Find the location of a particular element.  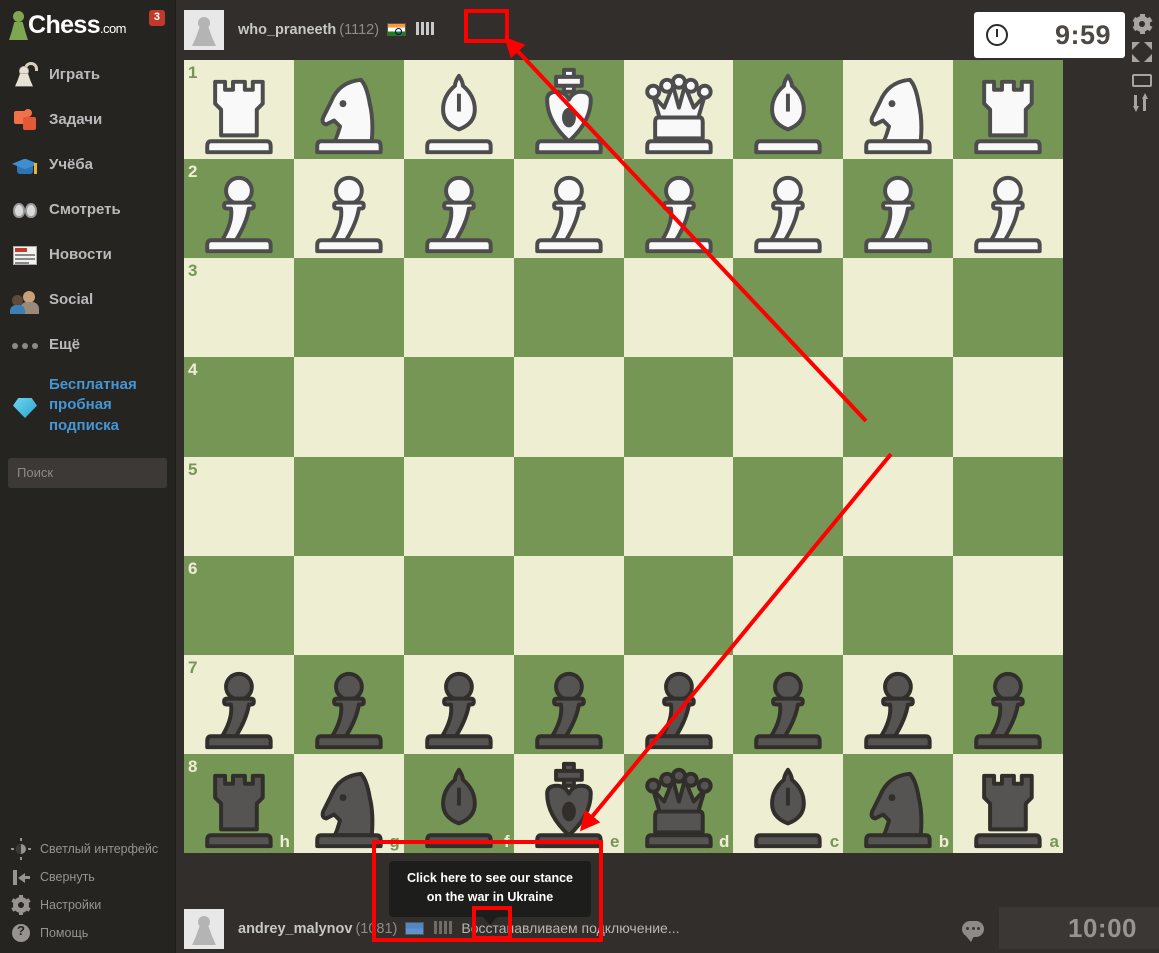

sidebar-item-light-ui: Светлый интерфейс is located at coordinates (88, 849).